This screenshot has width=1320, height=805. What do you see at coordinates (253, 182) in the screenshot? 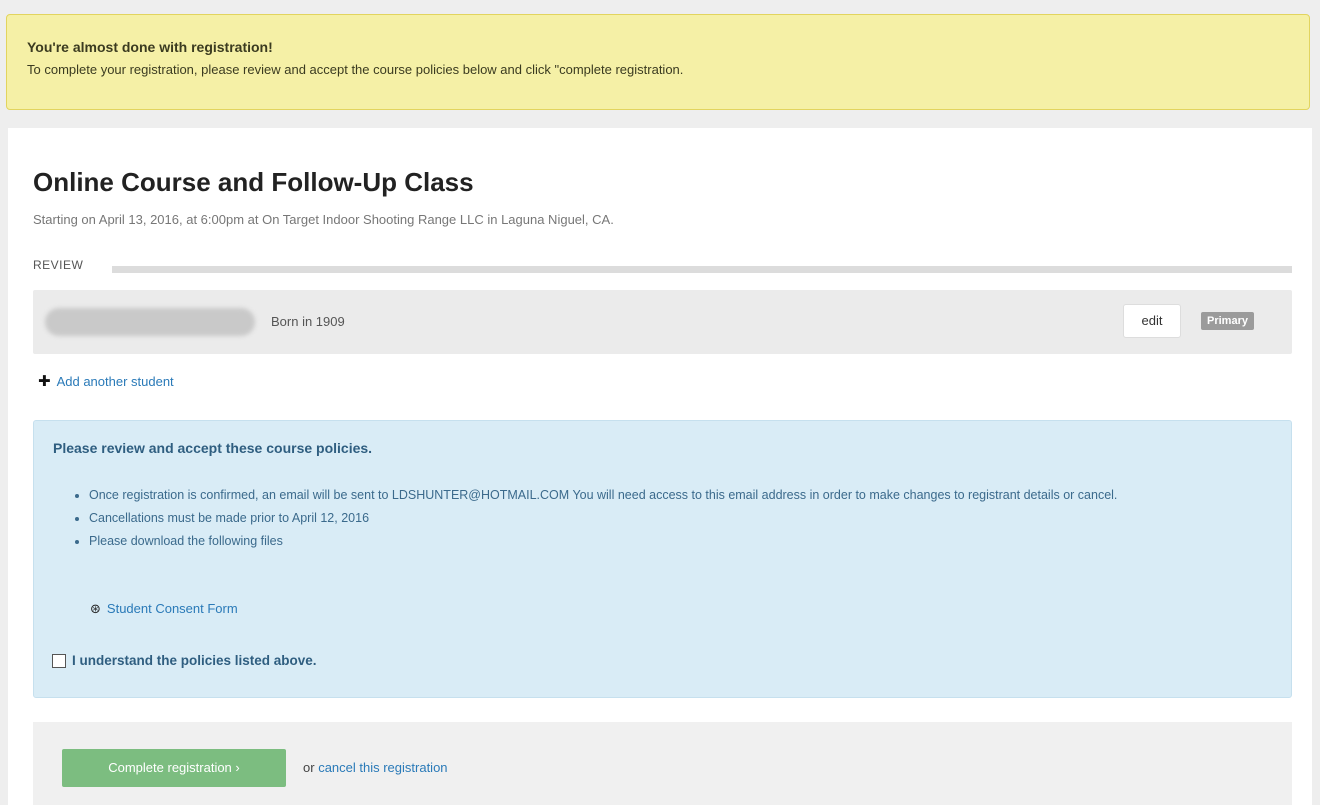
I see `course-title: Online Course and Follow-Up Class` at bounding box center [253, 182].